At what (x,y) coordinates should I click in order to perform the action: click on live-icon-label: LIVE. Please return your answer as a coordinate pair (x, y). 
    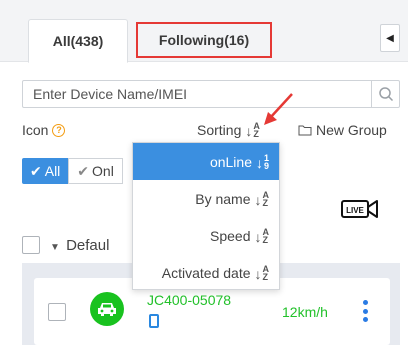
    Looking at the image, I should click on (355, 210).